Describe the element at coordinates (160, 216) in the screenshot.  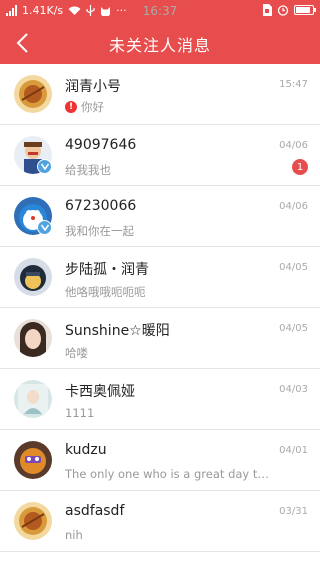
I see `conversation-row: 67230066 我和你在一起 04/06` at that location.